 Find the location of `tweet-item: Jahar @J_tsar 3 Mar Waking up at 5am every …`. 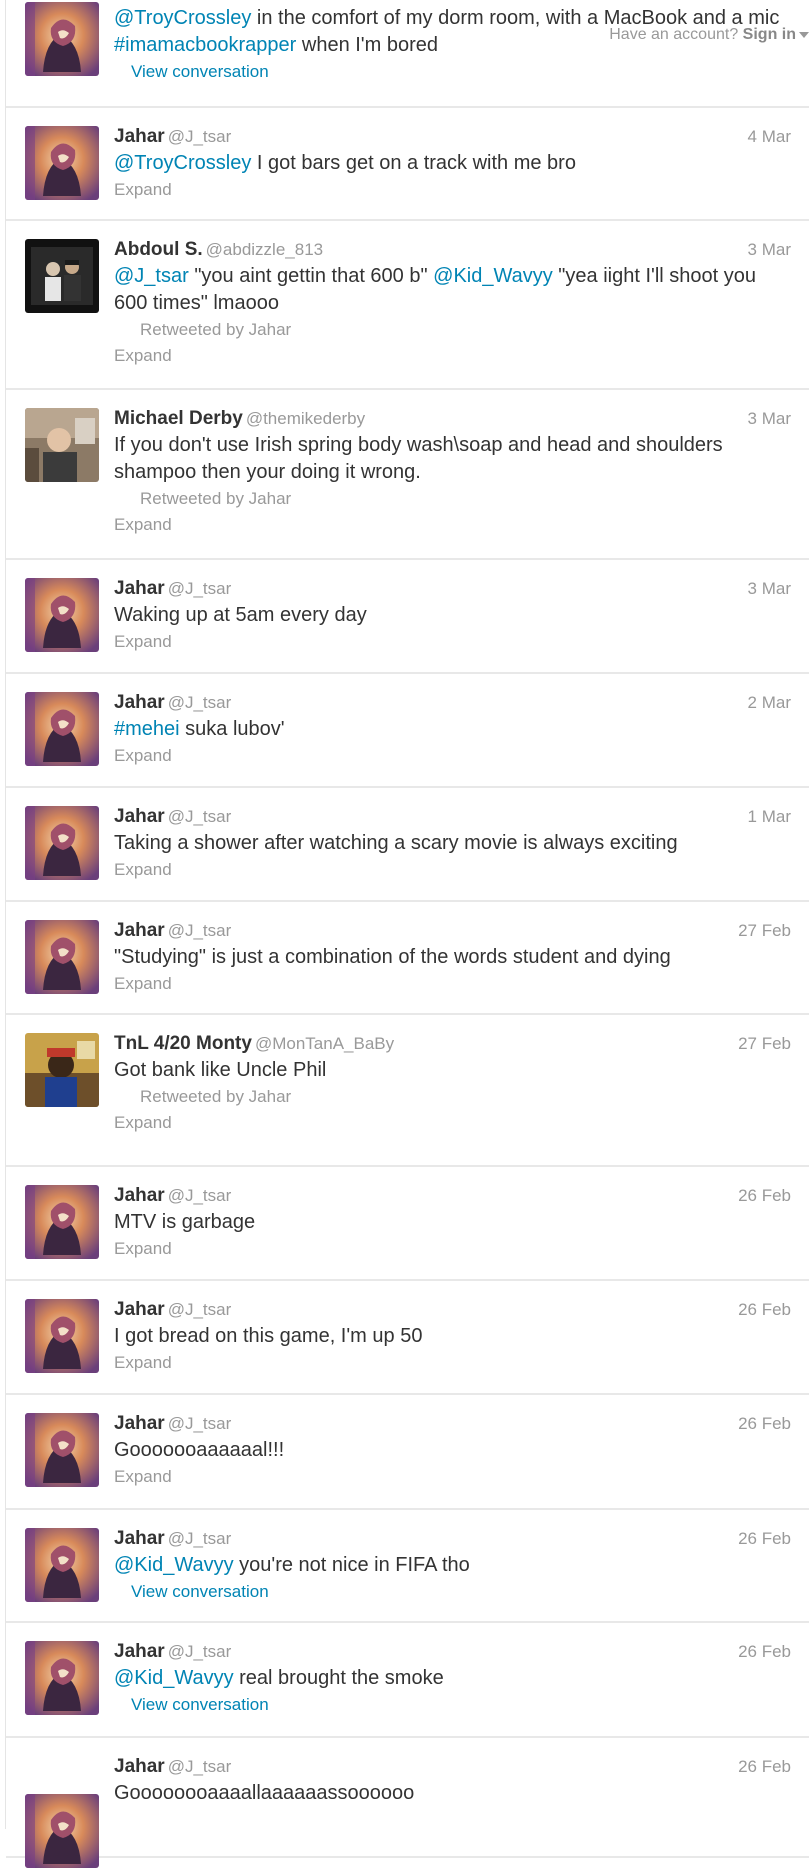

tweet-item: Jahar @J_tsar 3 Mar Waking up at 5am every … is located at coordinates (407, 617).